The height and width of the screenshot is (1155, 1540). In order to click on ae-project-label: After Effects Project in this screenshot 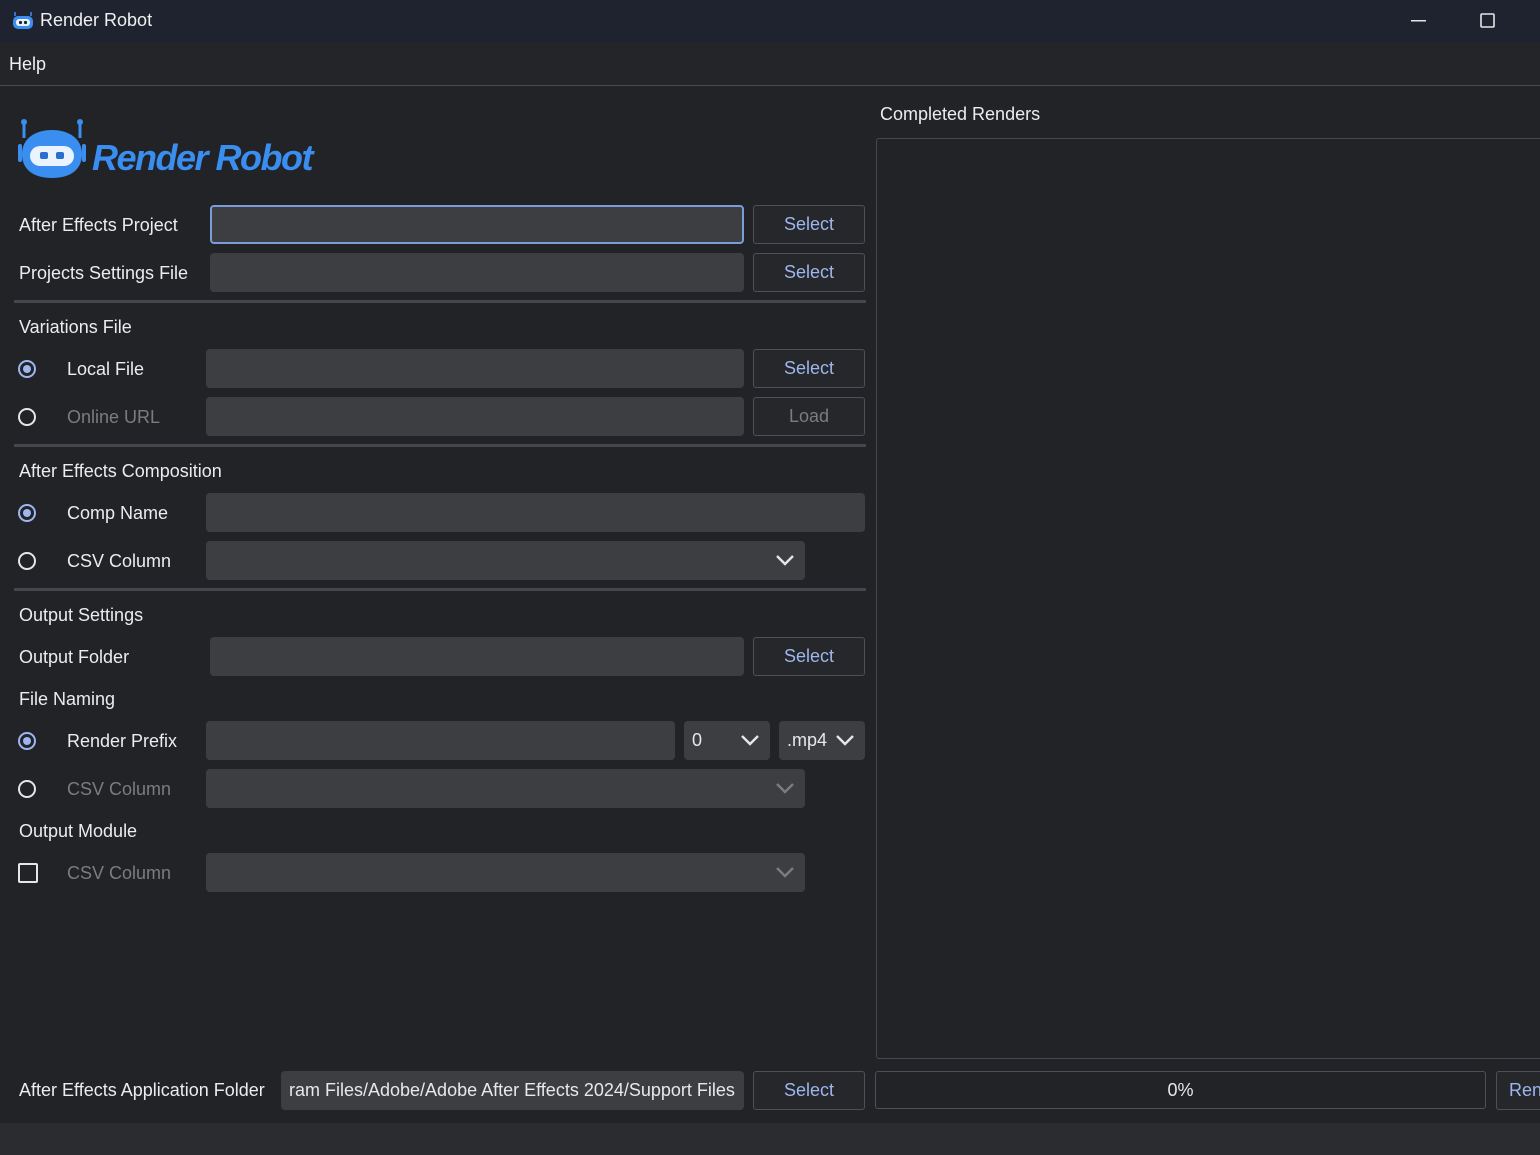, I will do `click(98, 225)`.